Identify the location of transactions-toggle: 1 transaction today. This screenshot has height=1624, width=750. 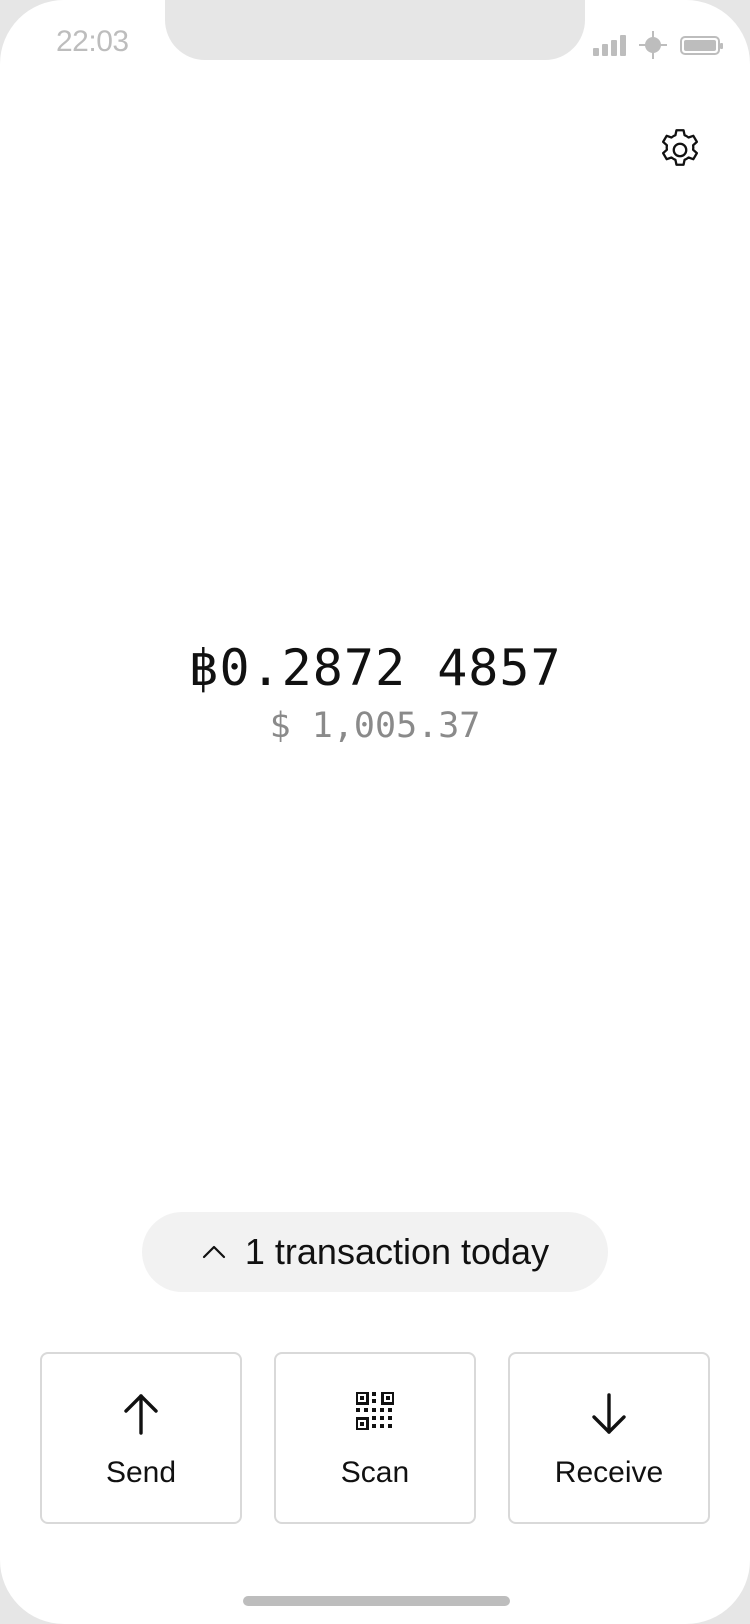
(375, 1252).